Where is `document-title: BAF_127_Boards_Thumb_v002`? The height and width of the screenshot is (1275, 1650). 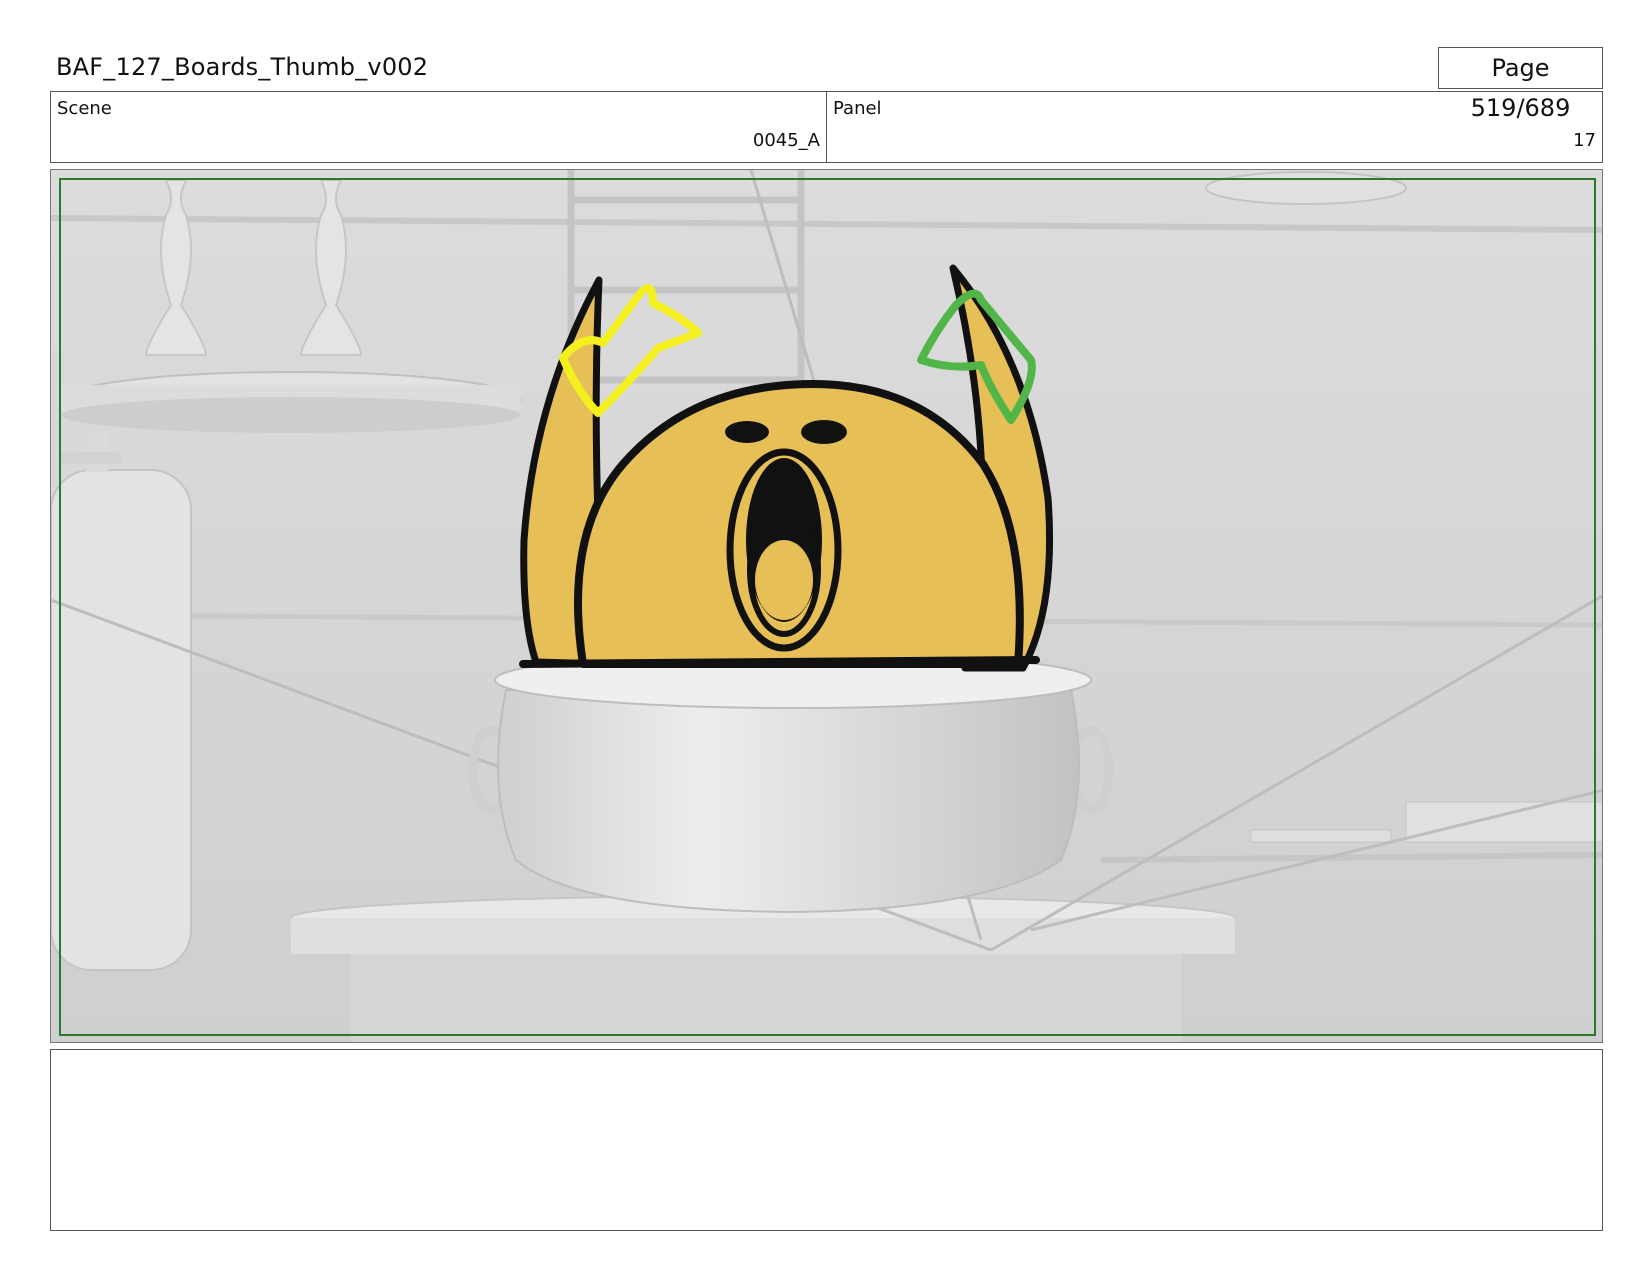 document-title: BAF_127_Boards_Thumb_v002 is located at coordinates (242, 67).